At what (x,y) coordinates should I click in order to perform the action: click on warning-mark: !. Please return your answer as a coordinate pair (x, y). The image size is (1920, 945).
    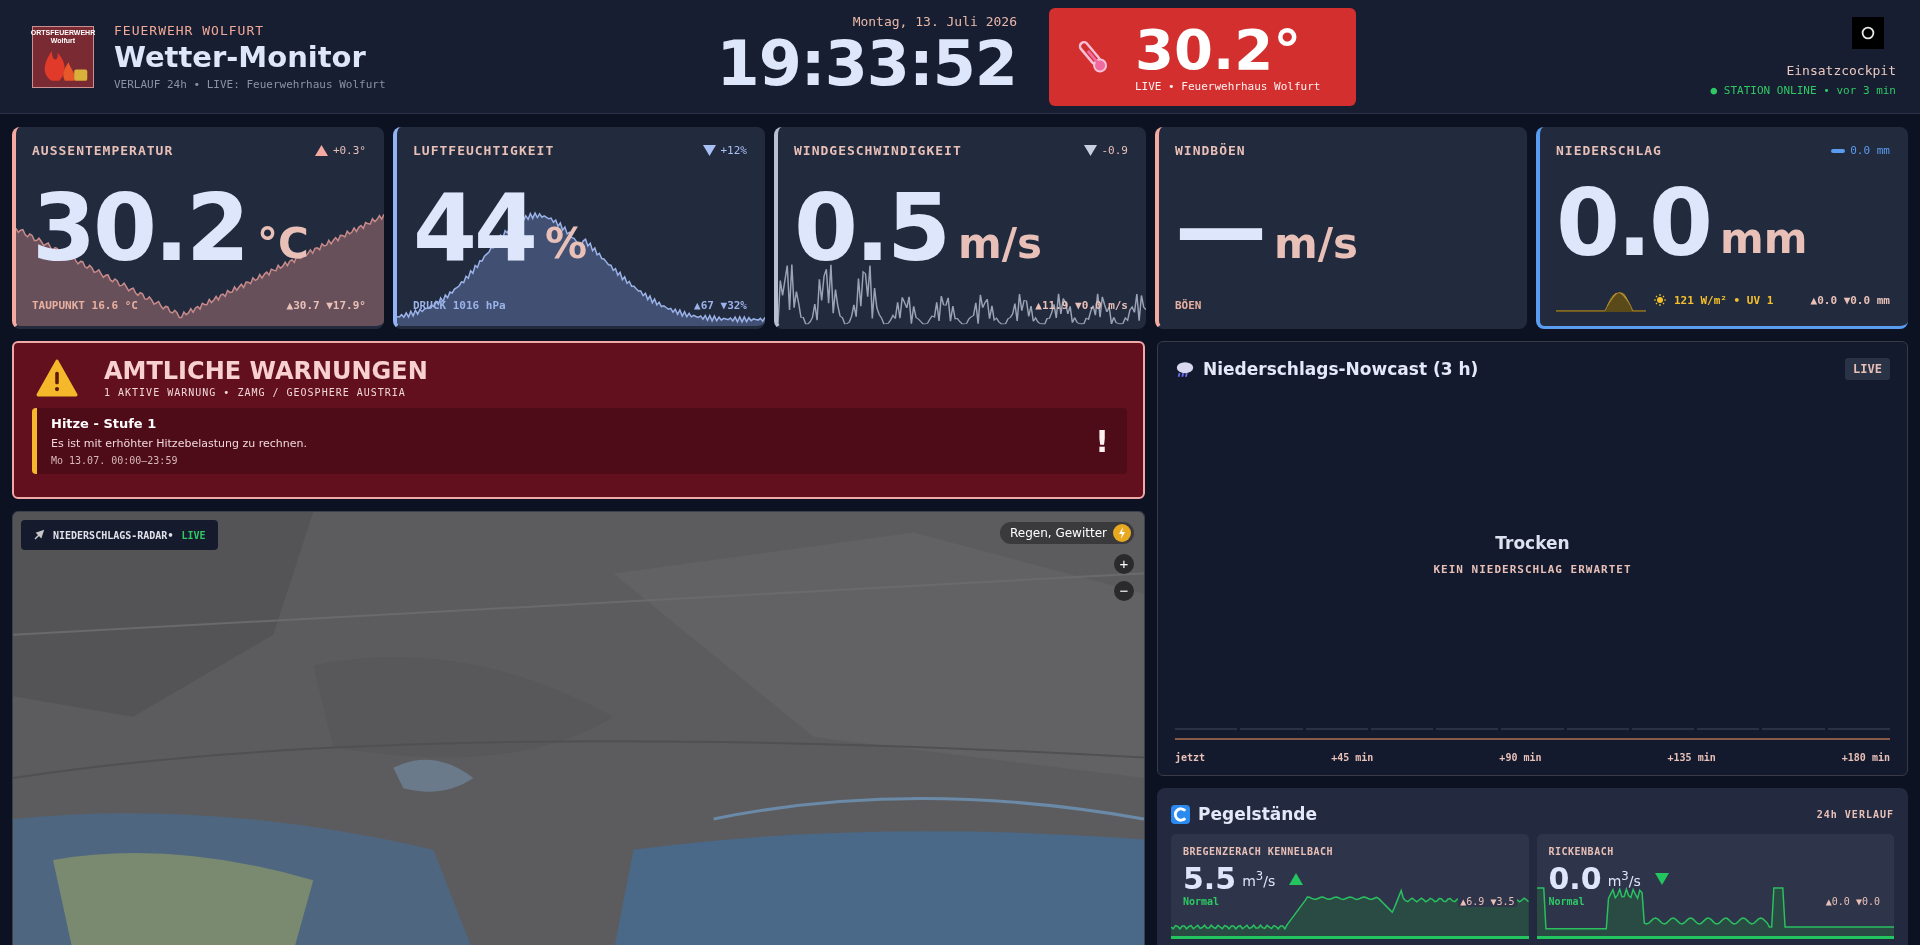
    Looking at the image, I should click on (1102, 441).